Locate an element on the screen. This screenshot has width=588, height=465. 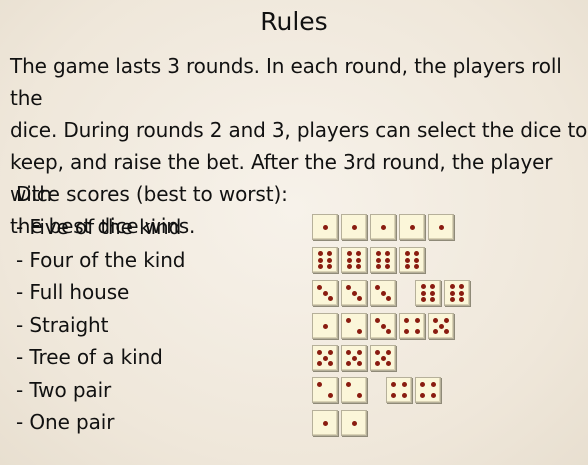
dice-scores-heading: Dice scores (best to worst): is located at coordinates (152, 194).